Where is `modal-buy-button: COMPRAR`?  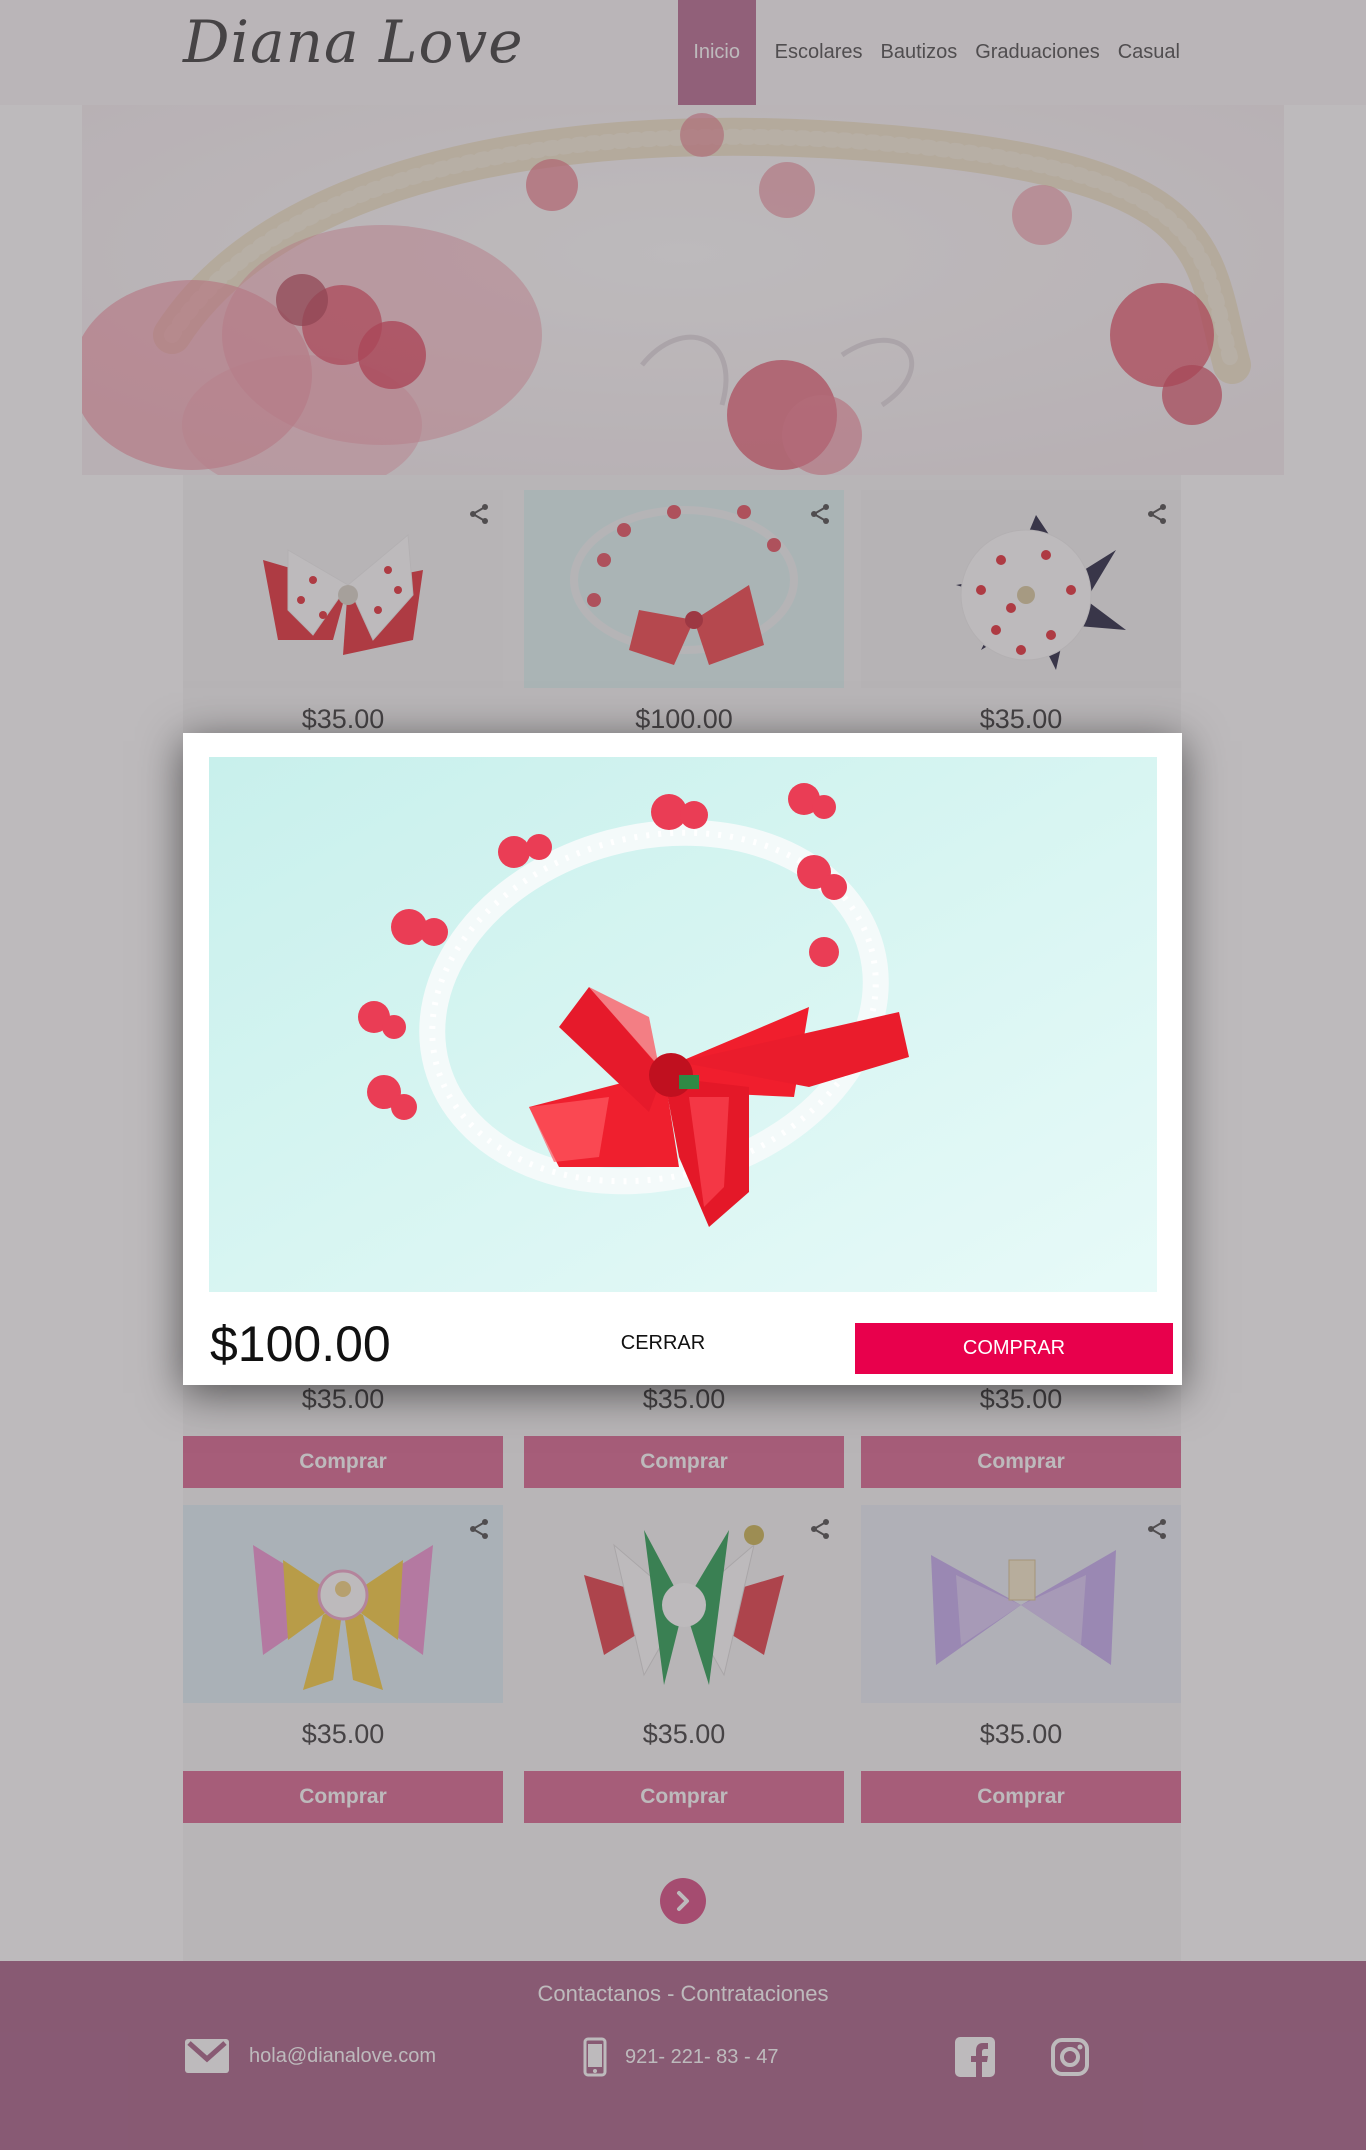 modal-buy-button: COMPRAR is located at coordinates (1014, 1348).